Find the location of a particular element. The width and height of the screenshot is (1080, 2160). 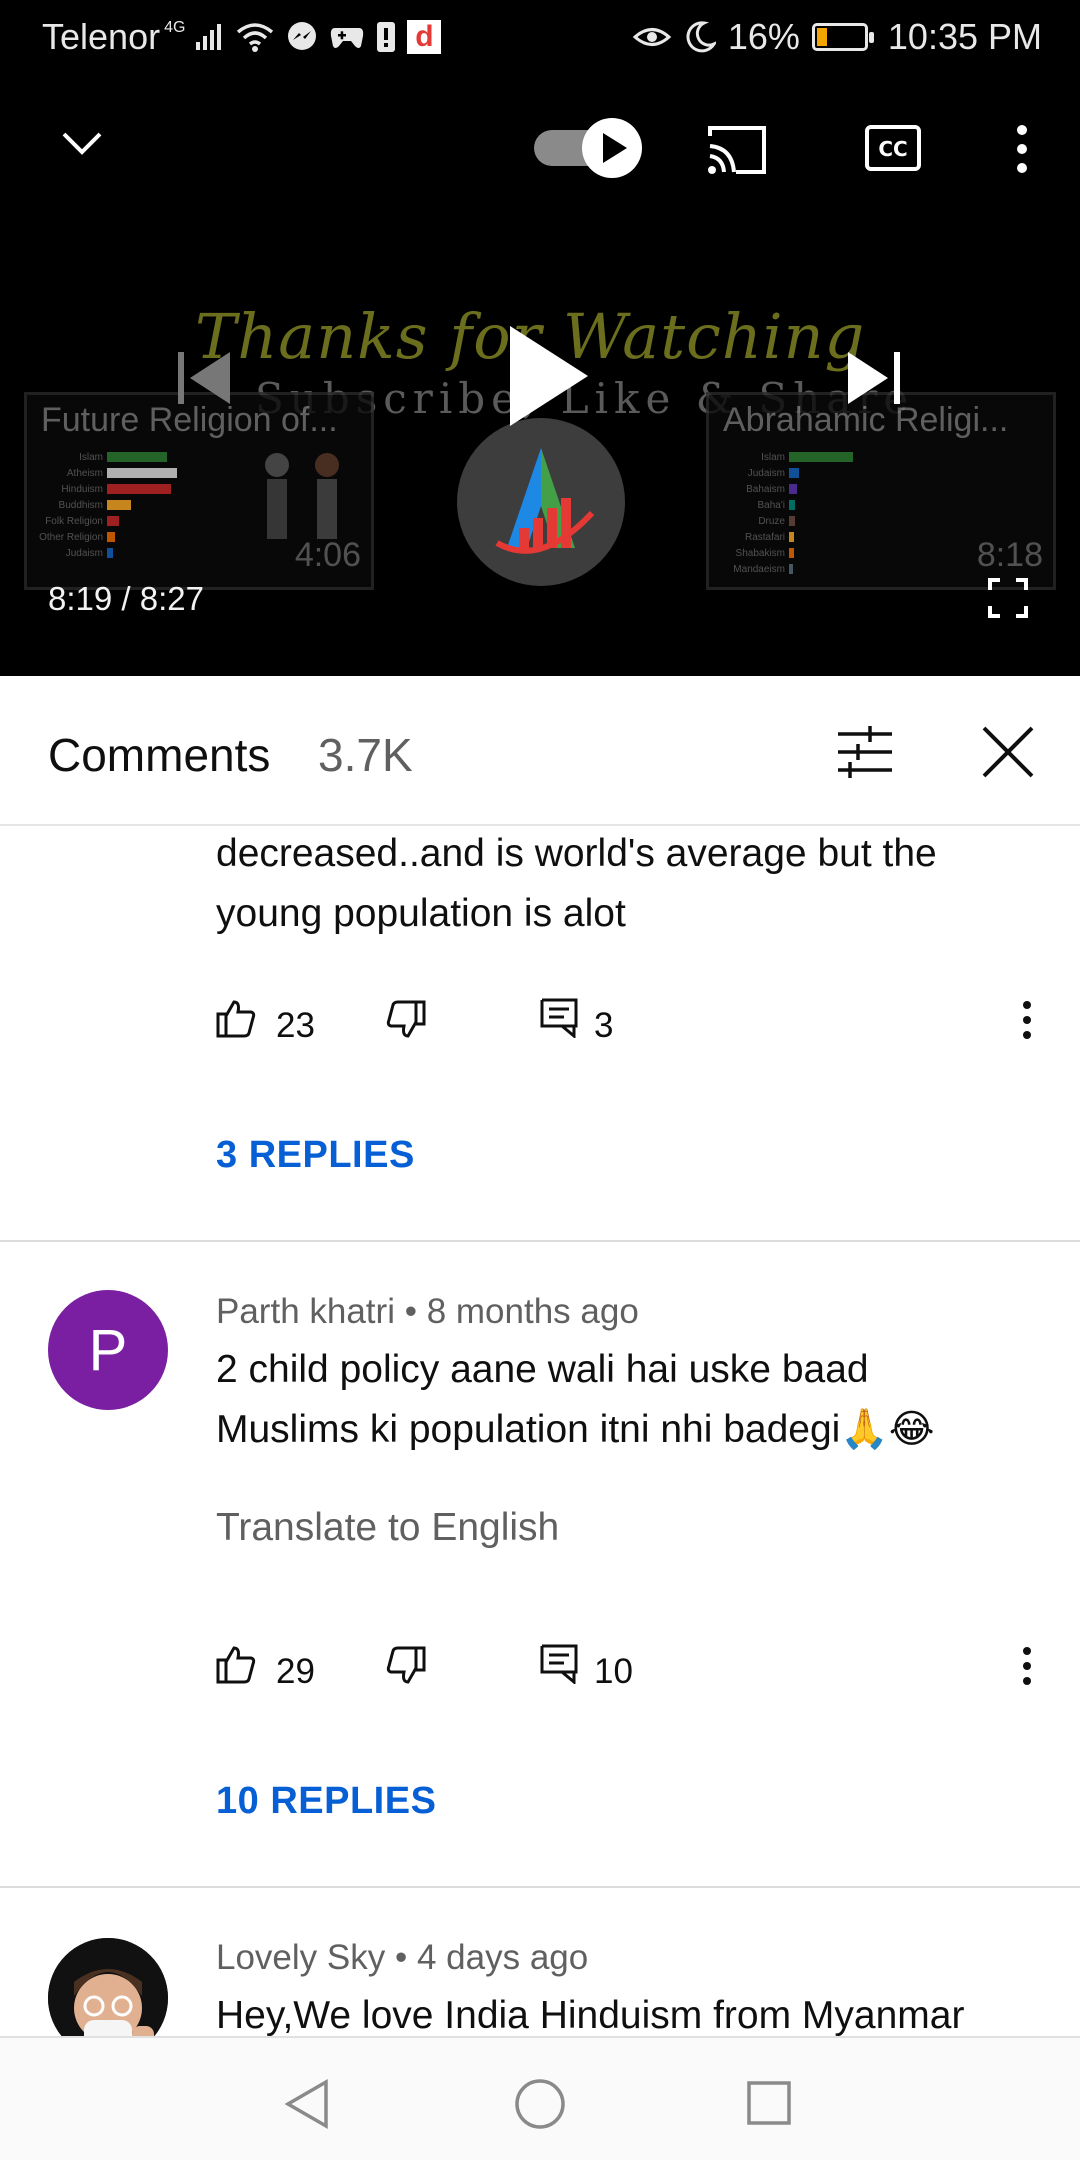

avatar-letter: P is located at coordinates (108, 1350).